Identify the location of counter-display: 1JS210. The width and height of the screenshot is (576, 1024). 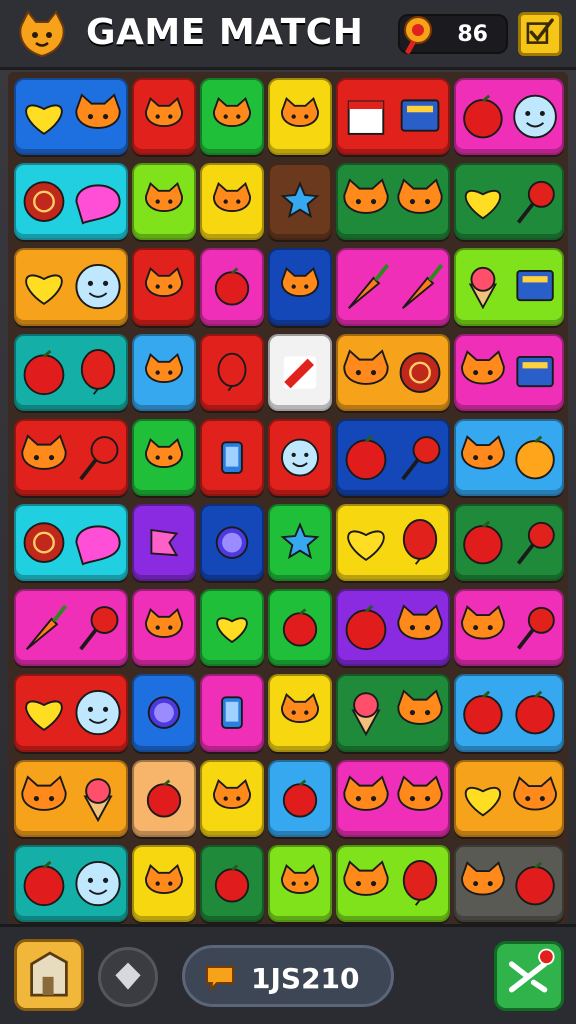
(288, 976).